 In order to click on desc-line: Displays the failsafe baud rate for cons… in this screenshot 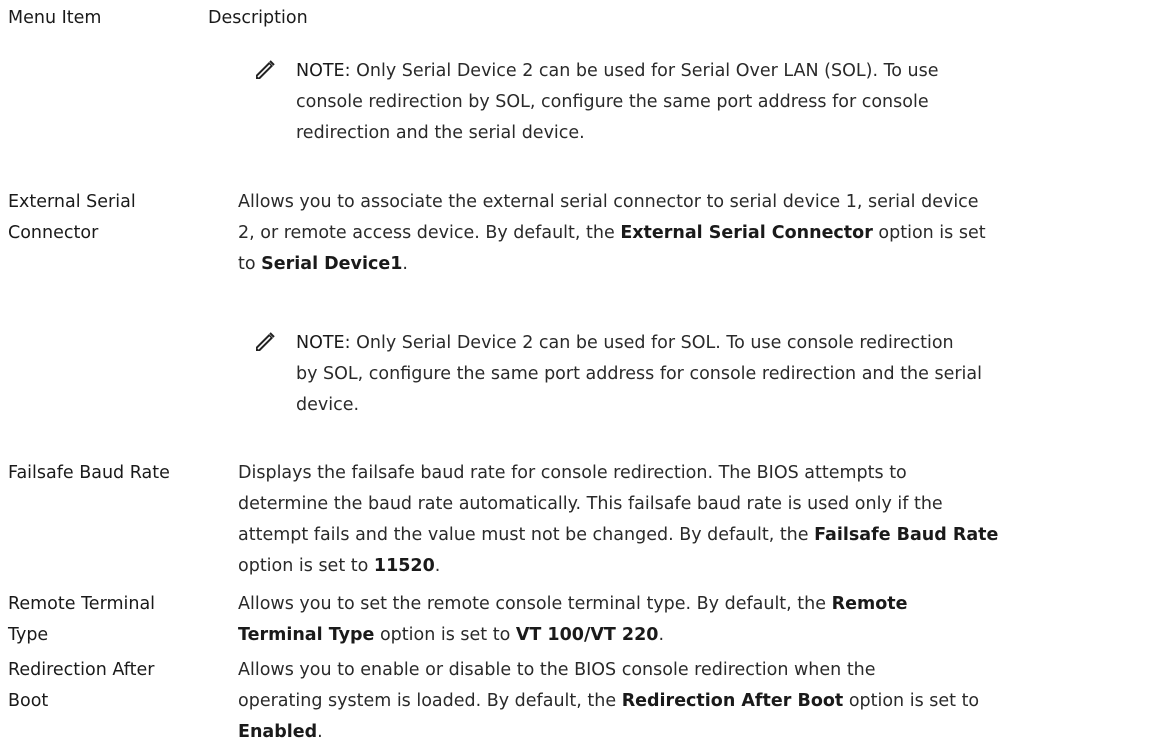, I will do `click(572, 473)`.